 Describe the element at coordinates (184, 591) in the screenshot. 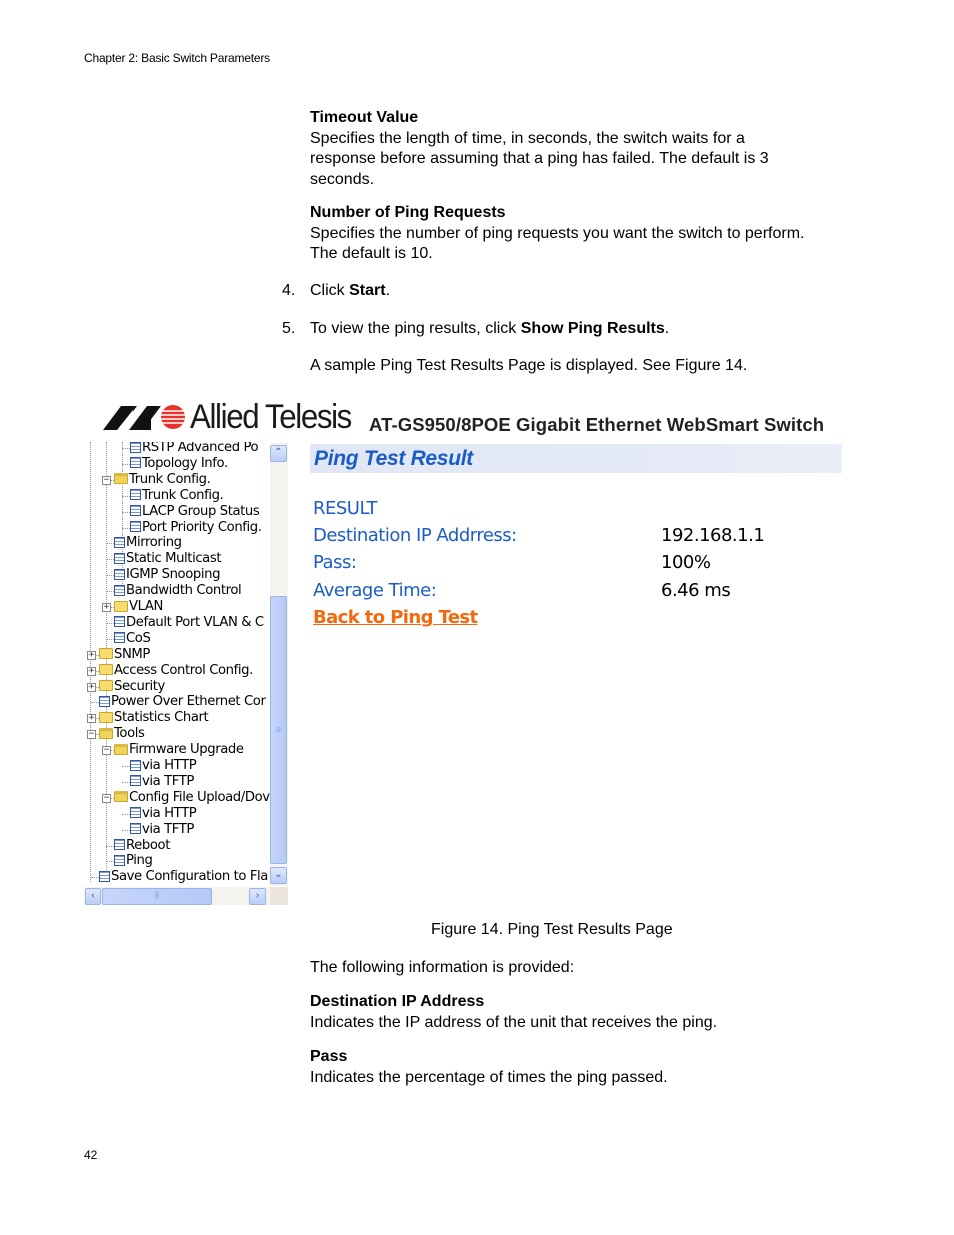

I see `tree-item-label: Bandwidth Control` at that location.